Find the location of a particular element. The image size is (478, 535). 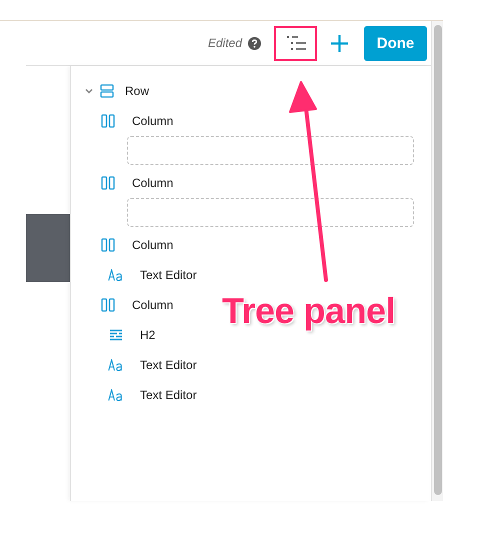

list-icon is located at coordinates (295, 43).